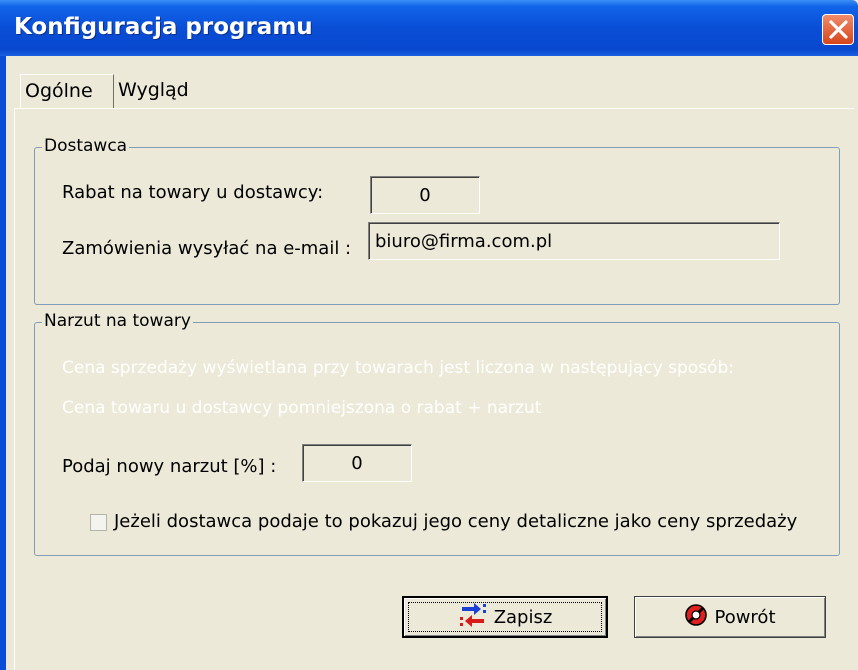 This screenshot has height=670, width=858. Describe the element at coordinates (163, 27) in the screenshot. I see `window-title: Konfiguracja programu` at that location.